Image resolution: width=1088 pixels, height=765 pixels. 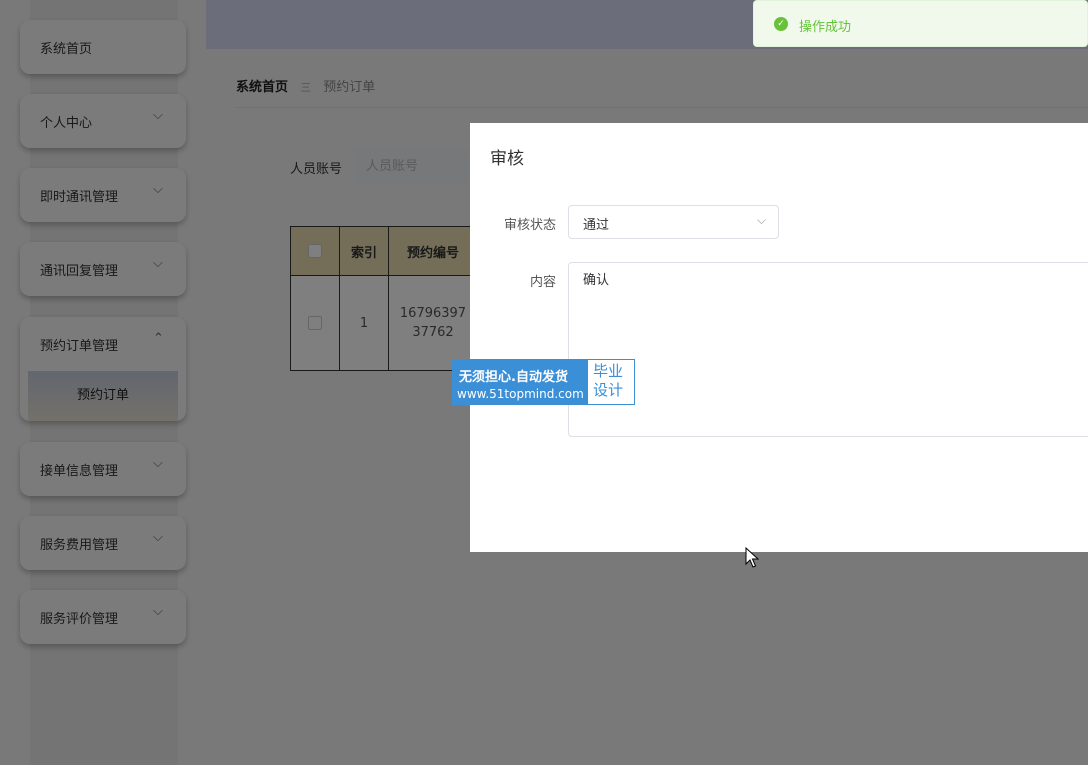 I want to click on status-select: 通过 ⌵, so click(x=673, y=222).